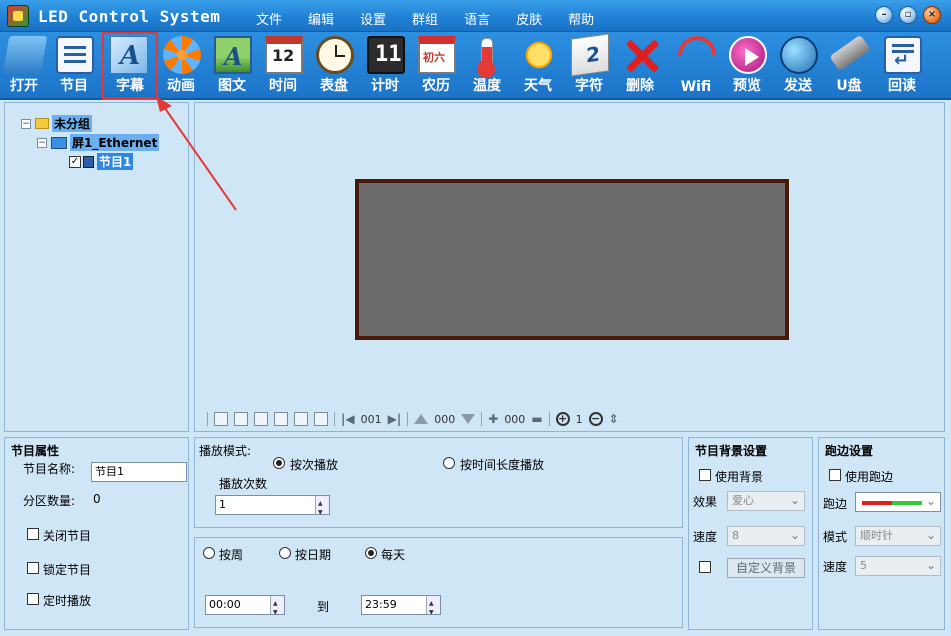 This screenshot has width=951, height=636. I want to click on timed-play-label: 定时播放, so click(67, 601).